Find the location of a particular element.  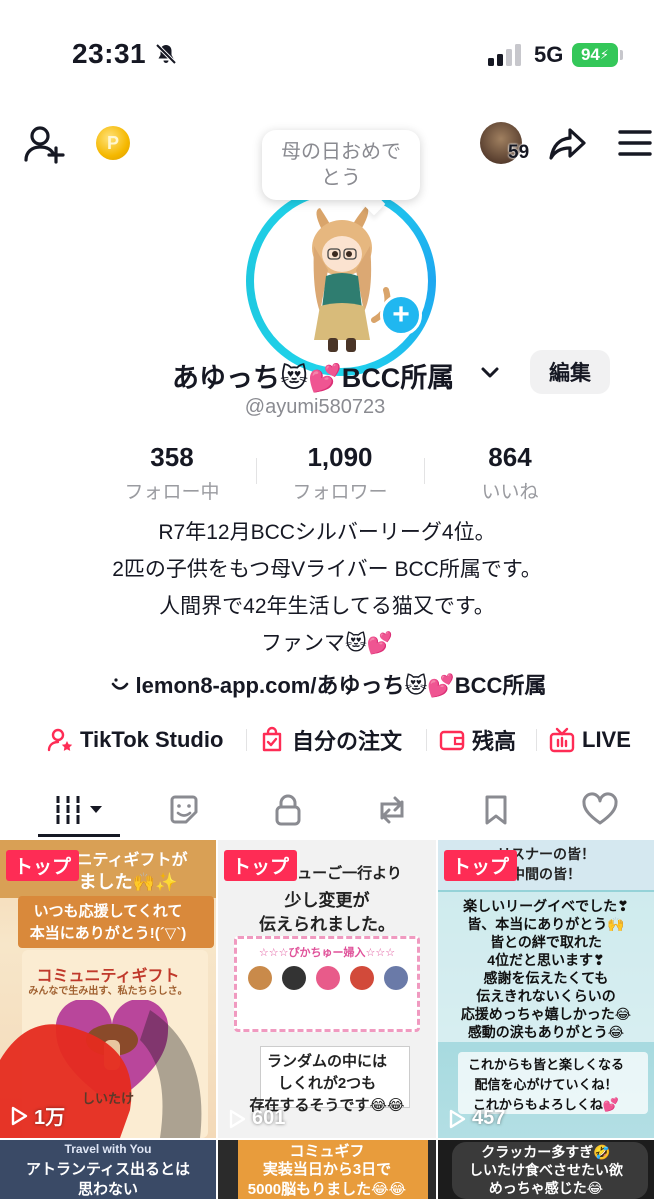

coin-icon: P is located at coordinates (113, 143).